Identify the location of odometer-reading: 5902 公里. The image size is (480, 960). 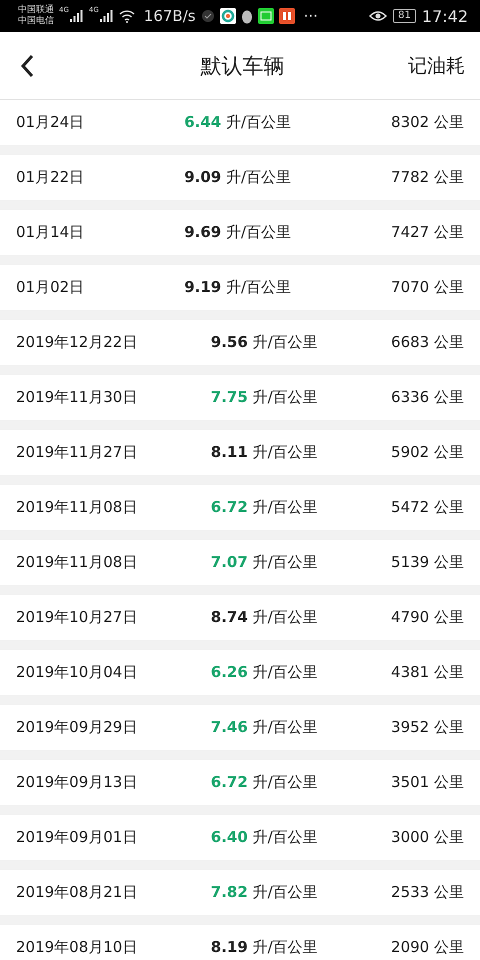
(427, 452).